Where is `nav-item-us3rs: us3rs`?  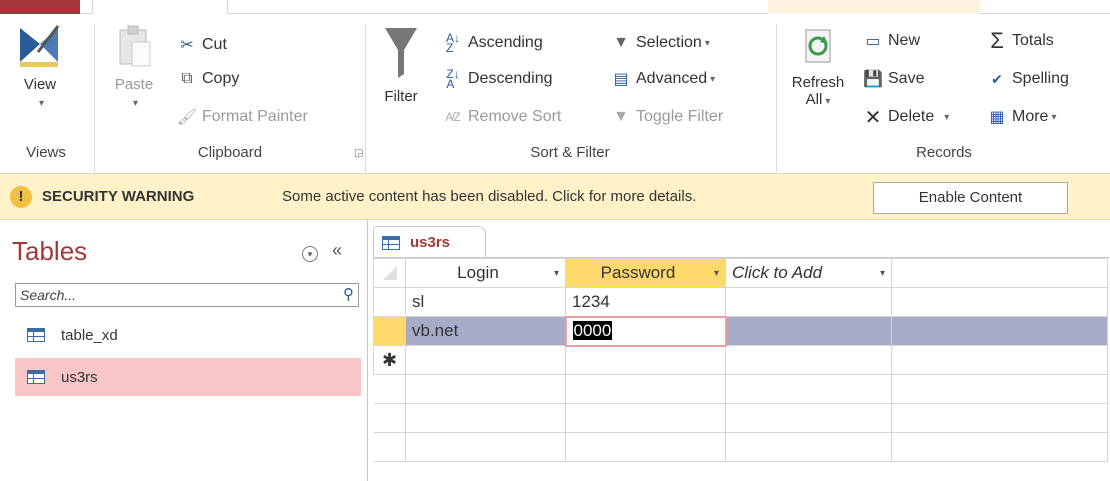 nav-item-us3rs: us3rs is located at coordinates (188, 377).